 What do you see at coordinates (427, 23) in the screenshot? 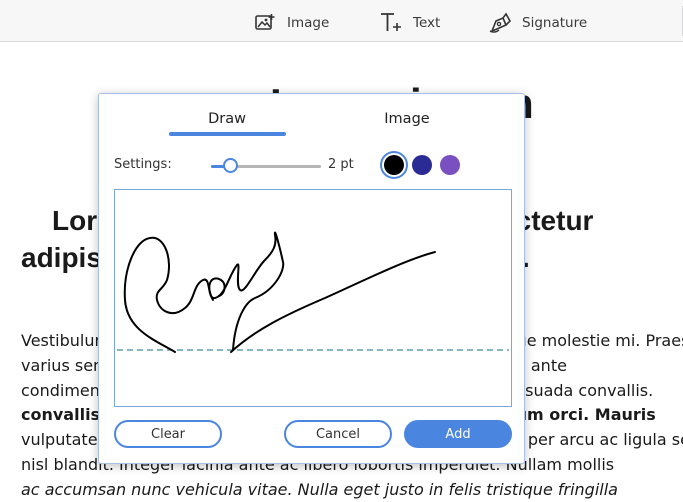
I see `toolbar-text-label: Text` at bounding box center [427, 23].